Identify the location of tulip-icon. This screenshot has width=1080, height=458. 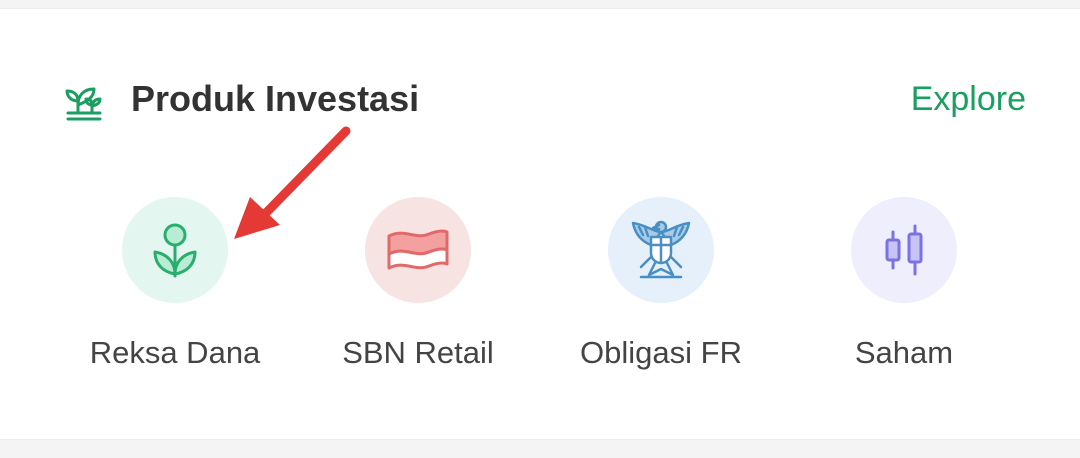
(175, 250).